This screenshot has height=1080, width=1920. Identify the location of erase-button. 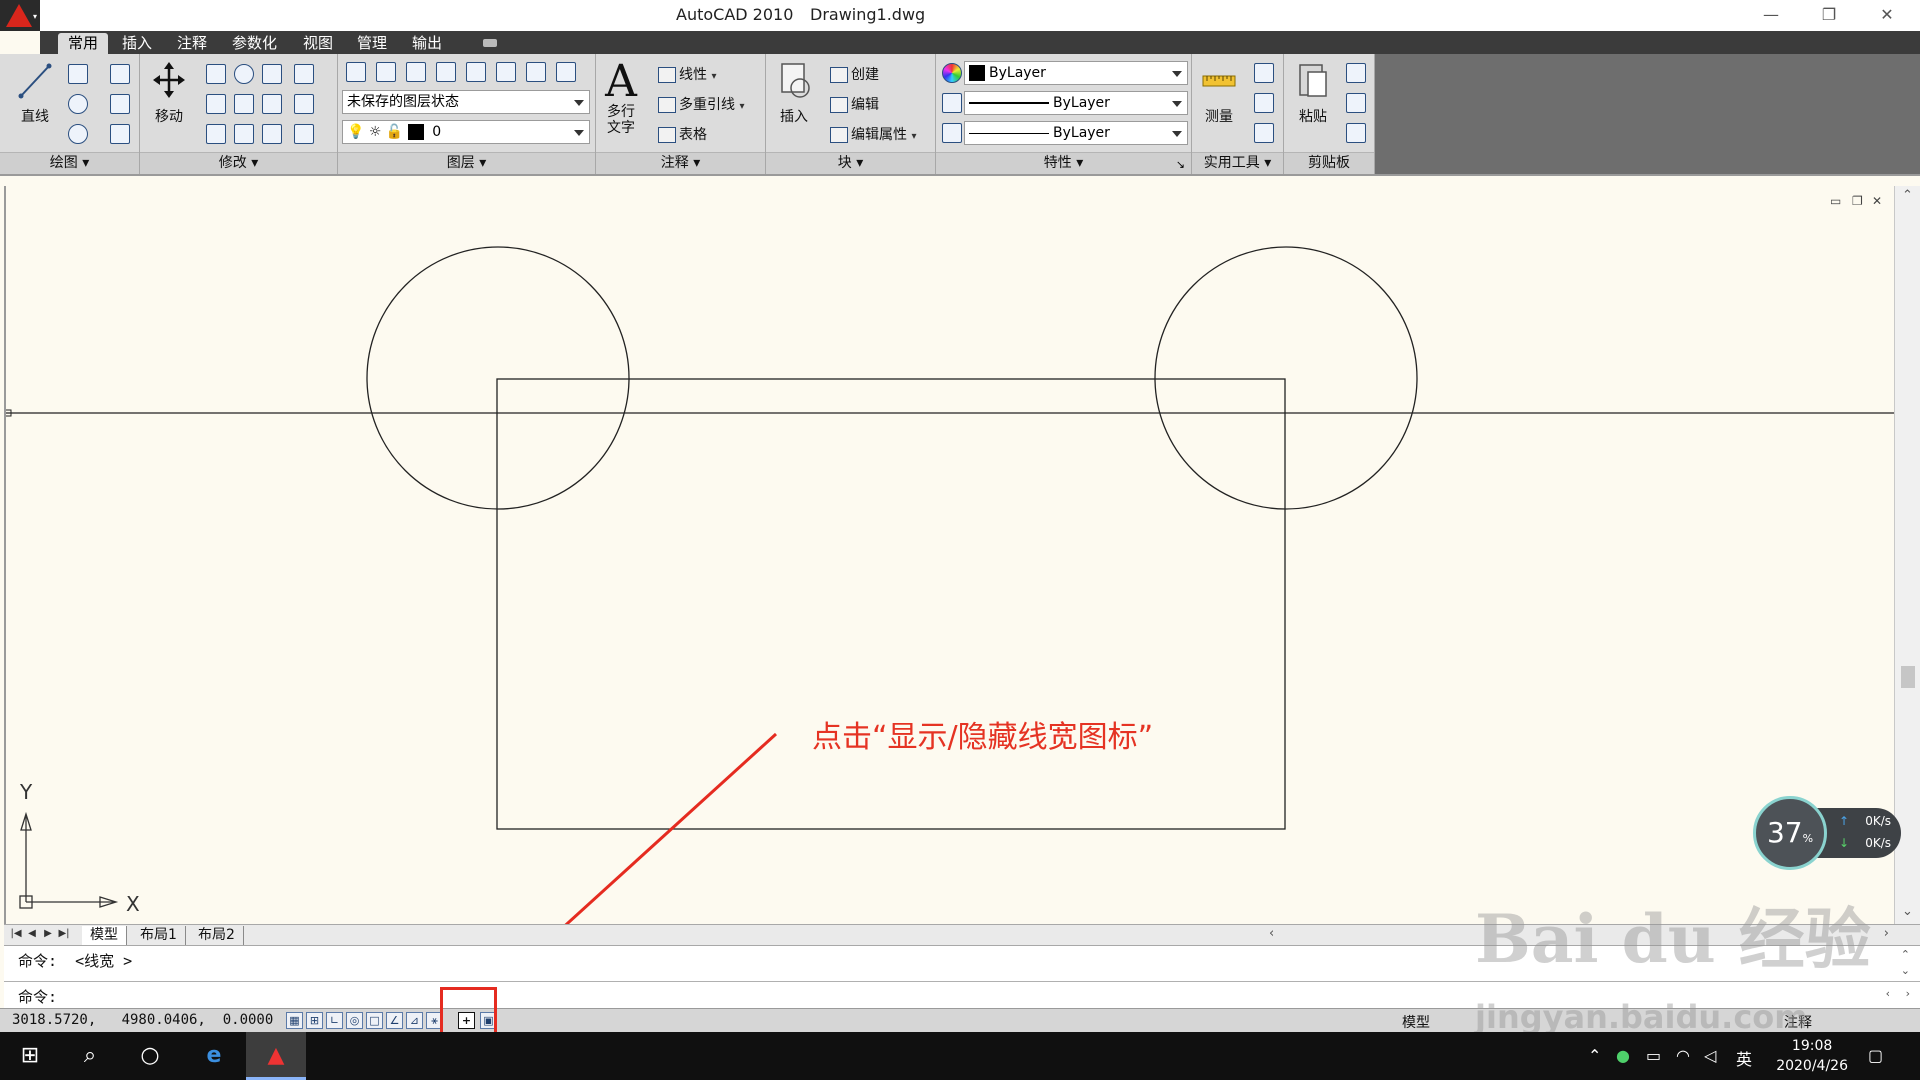
(304, 74).